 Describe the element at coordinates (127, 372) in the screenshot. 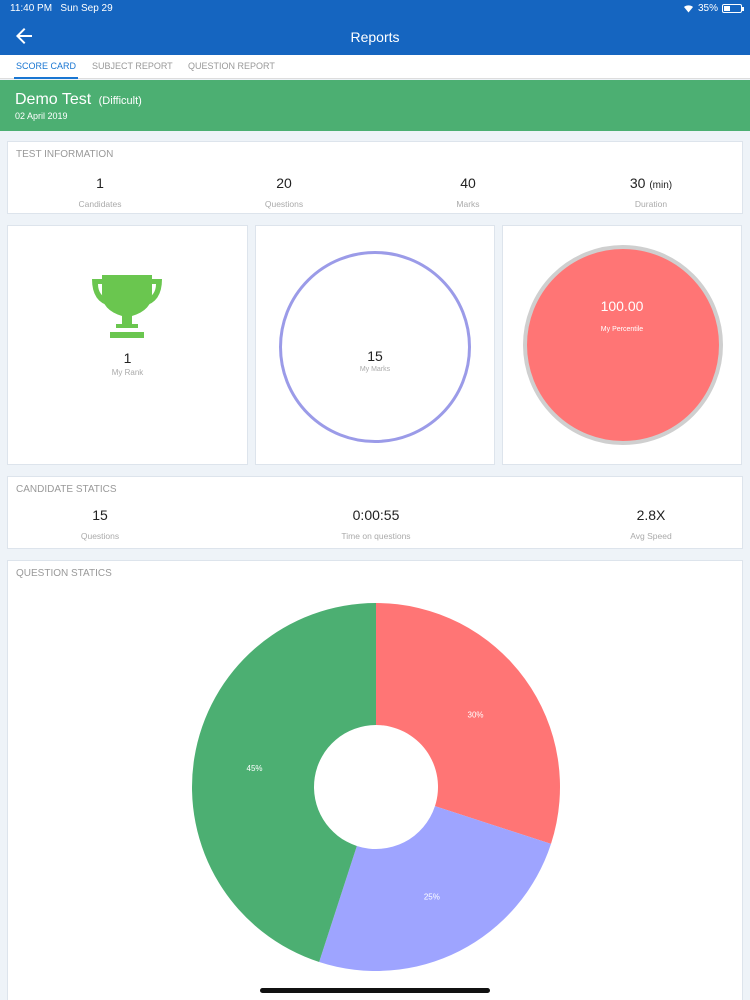

I see `rank-label: My Rank` at that location.